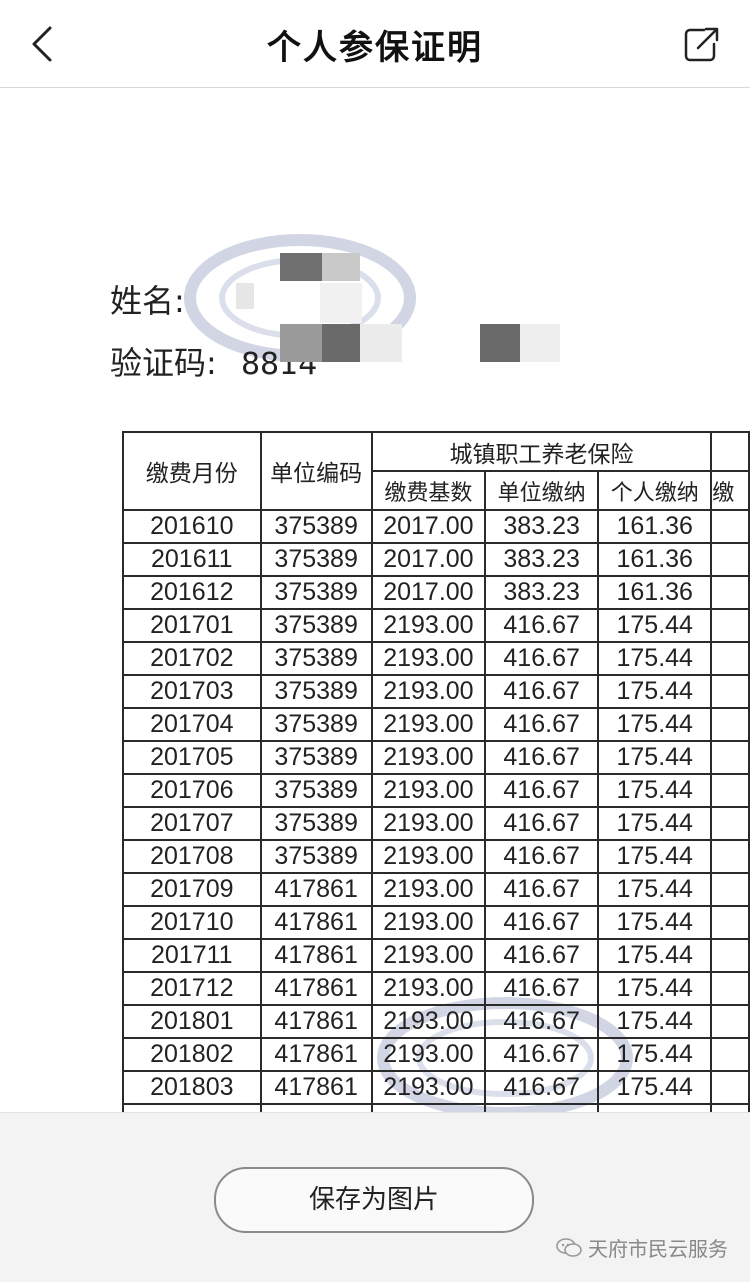 Image resolution: width=750 pixels, height=1282 pixels. I want to click on table-row: 201612 375389 2017.00 383.23 161.36, so click(436, 592).